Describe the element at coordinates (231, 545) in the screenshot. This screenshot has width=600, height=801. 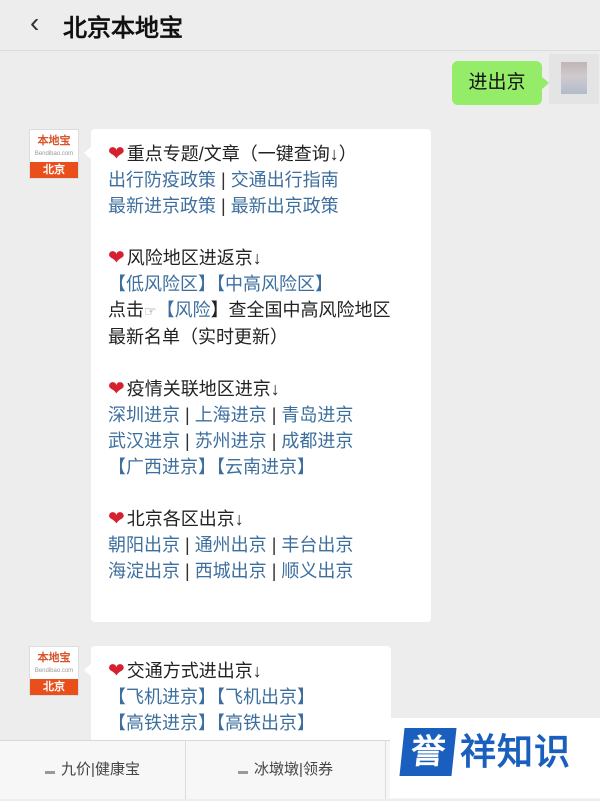
I see `link-tongzhou: 通州出京` at that location.